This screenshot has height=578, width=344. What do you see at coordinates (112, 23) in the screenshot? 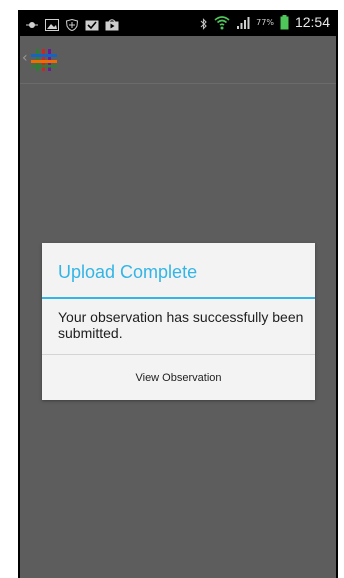
I see `play-store-icon` at bounding box center [112, 23].